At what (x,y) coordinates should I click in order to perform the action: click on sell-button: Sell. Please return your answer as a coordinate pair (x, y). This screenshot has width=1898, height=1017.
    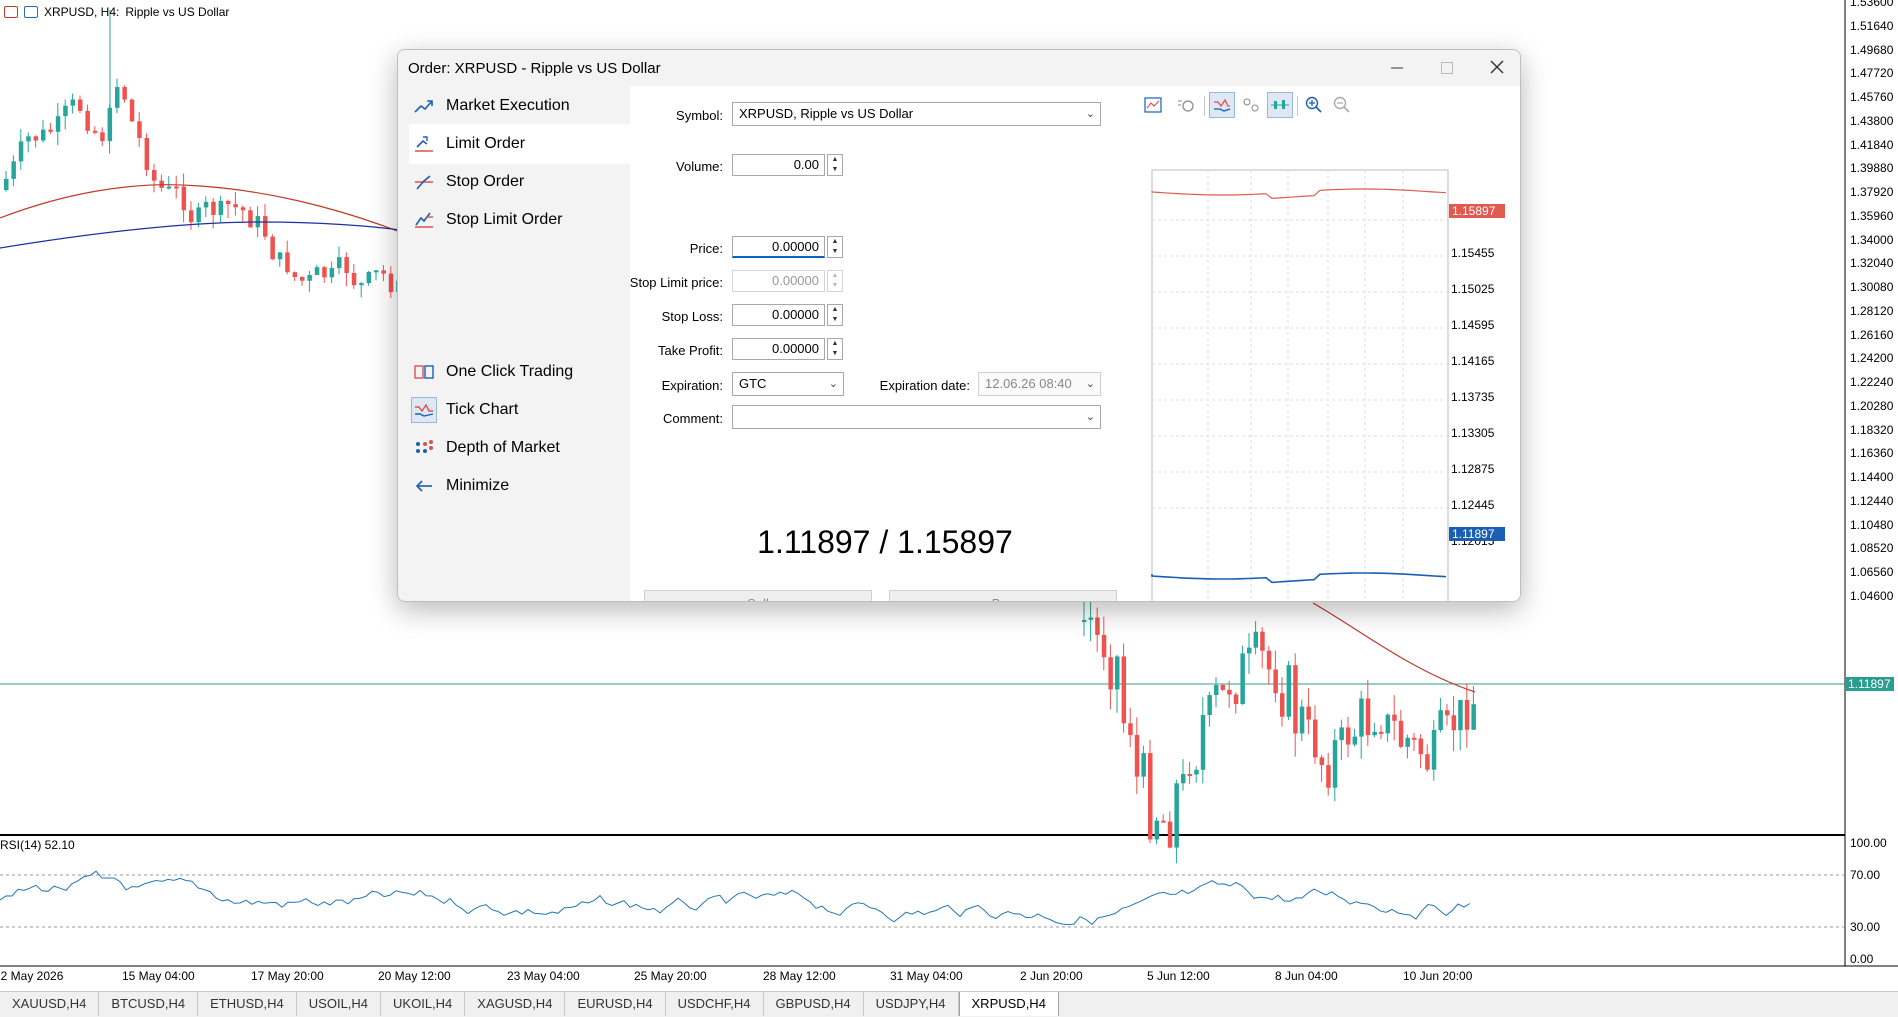
    Looking at the image, I should click on (758, 595).